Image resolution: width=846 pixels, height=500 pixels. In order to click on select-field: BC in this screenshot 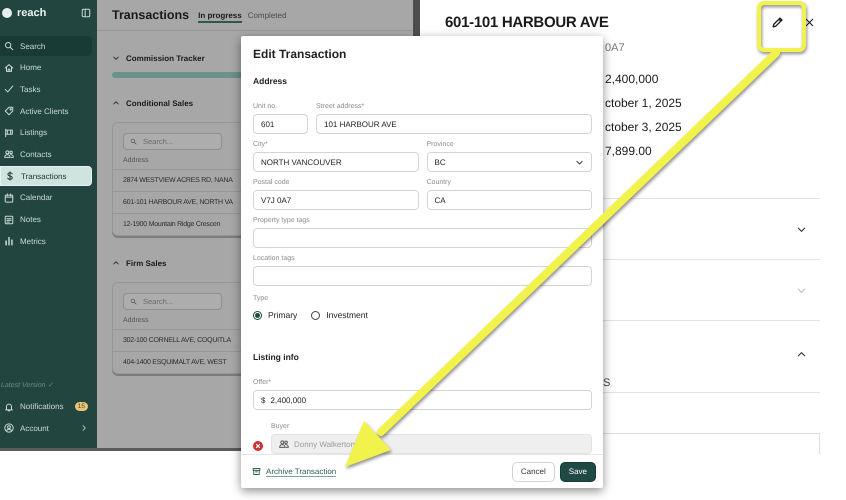, I will do `click(509, 162)`.